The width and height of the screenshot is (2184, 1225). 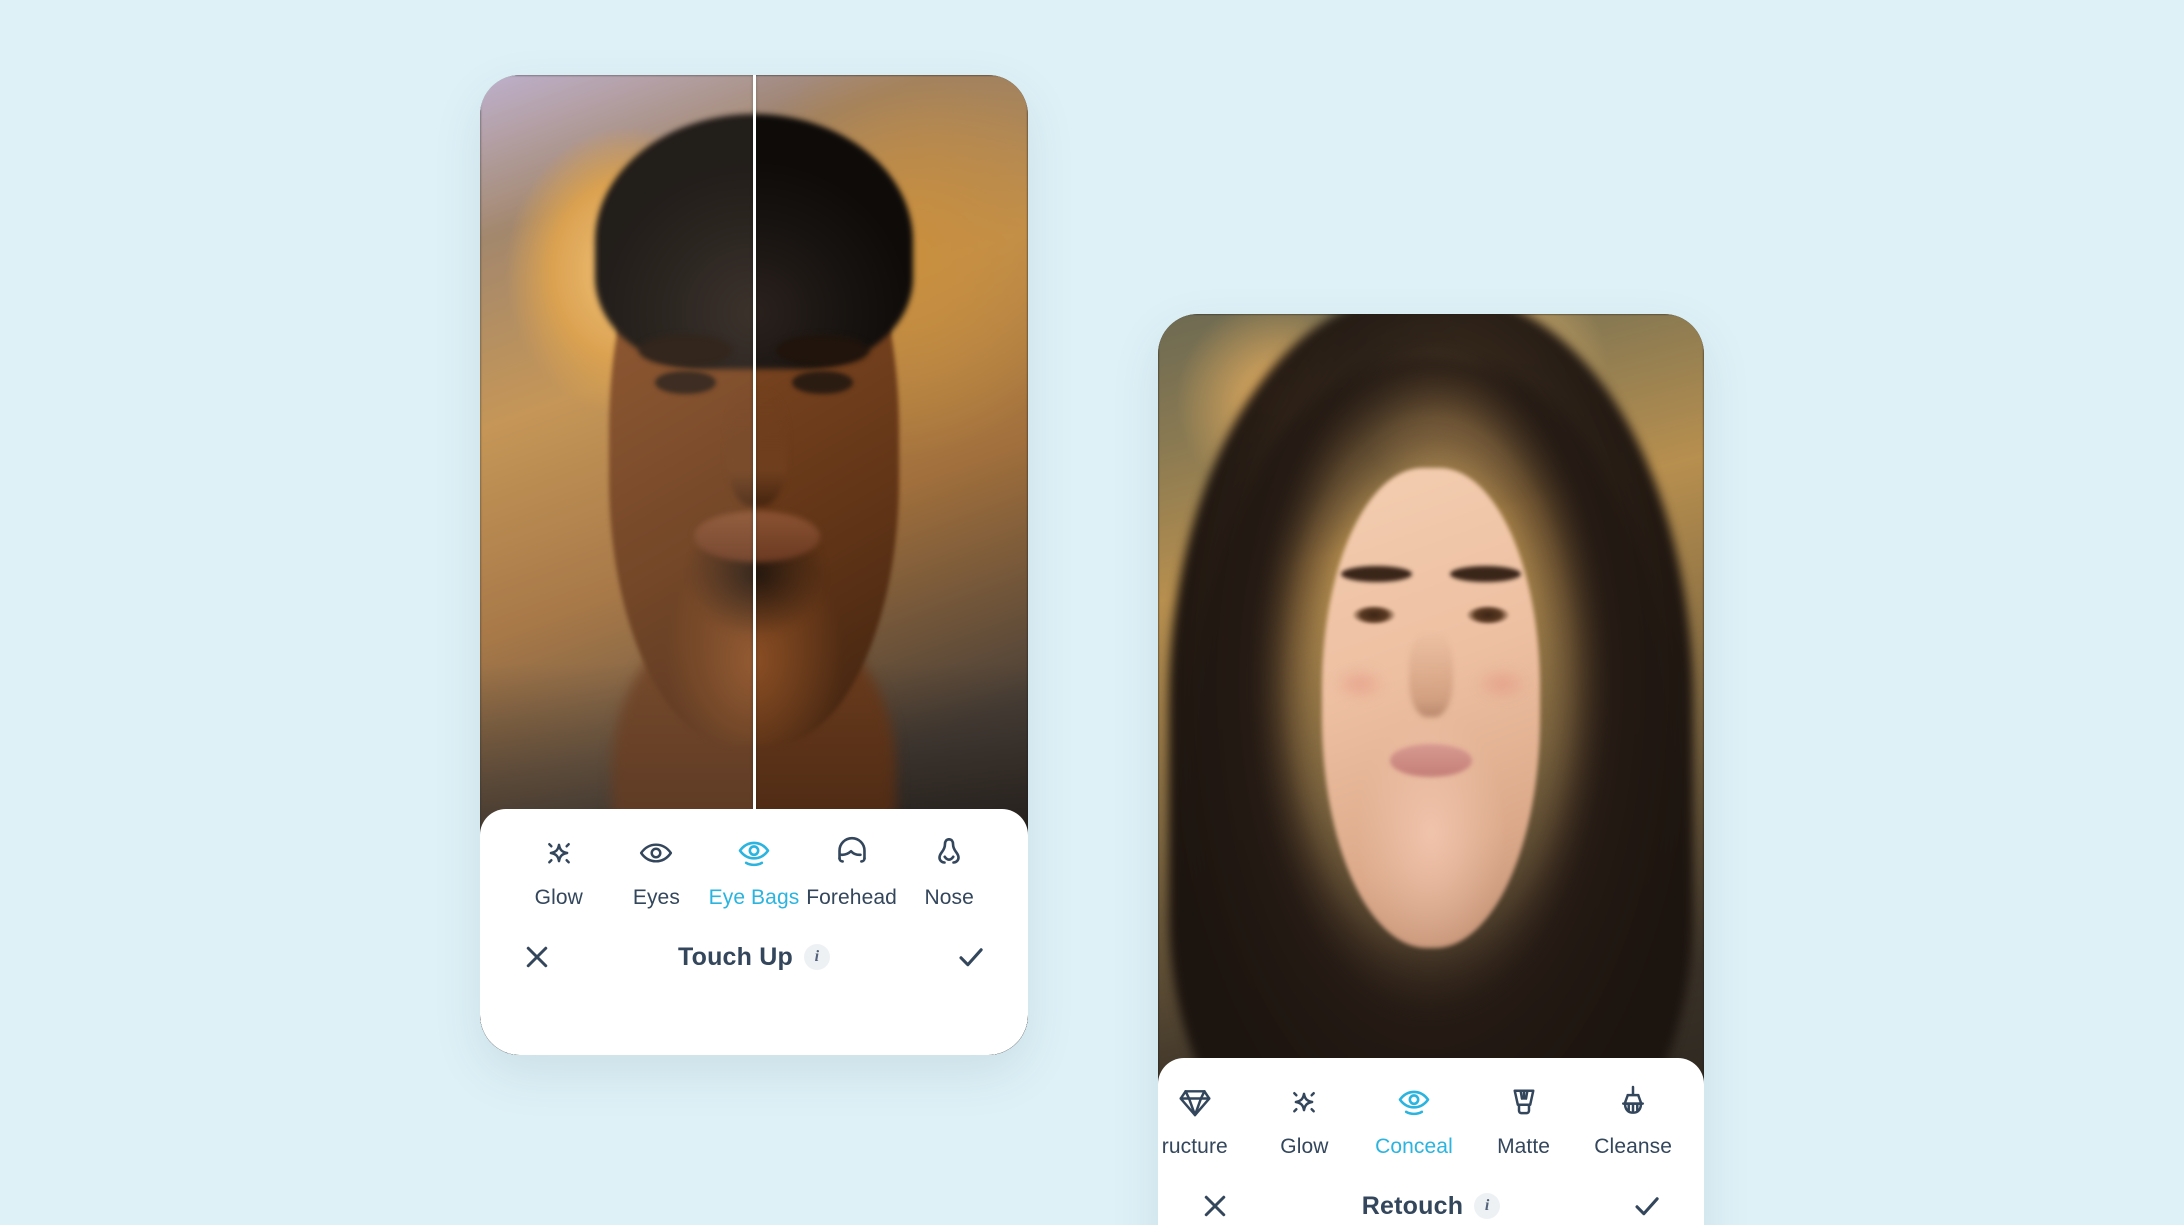 I want to click on sheet-title-group: Retouch i, so click(x=1431, y=1206).